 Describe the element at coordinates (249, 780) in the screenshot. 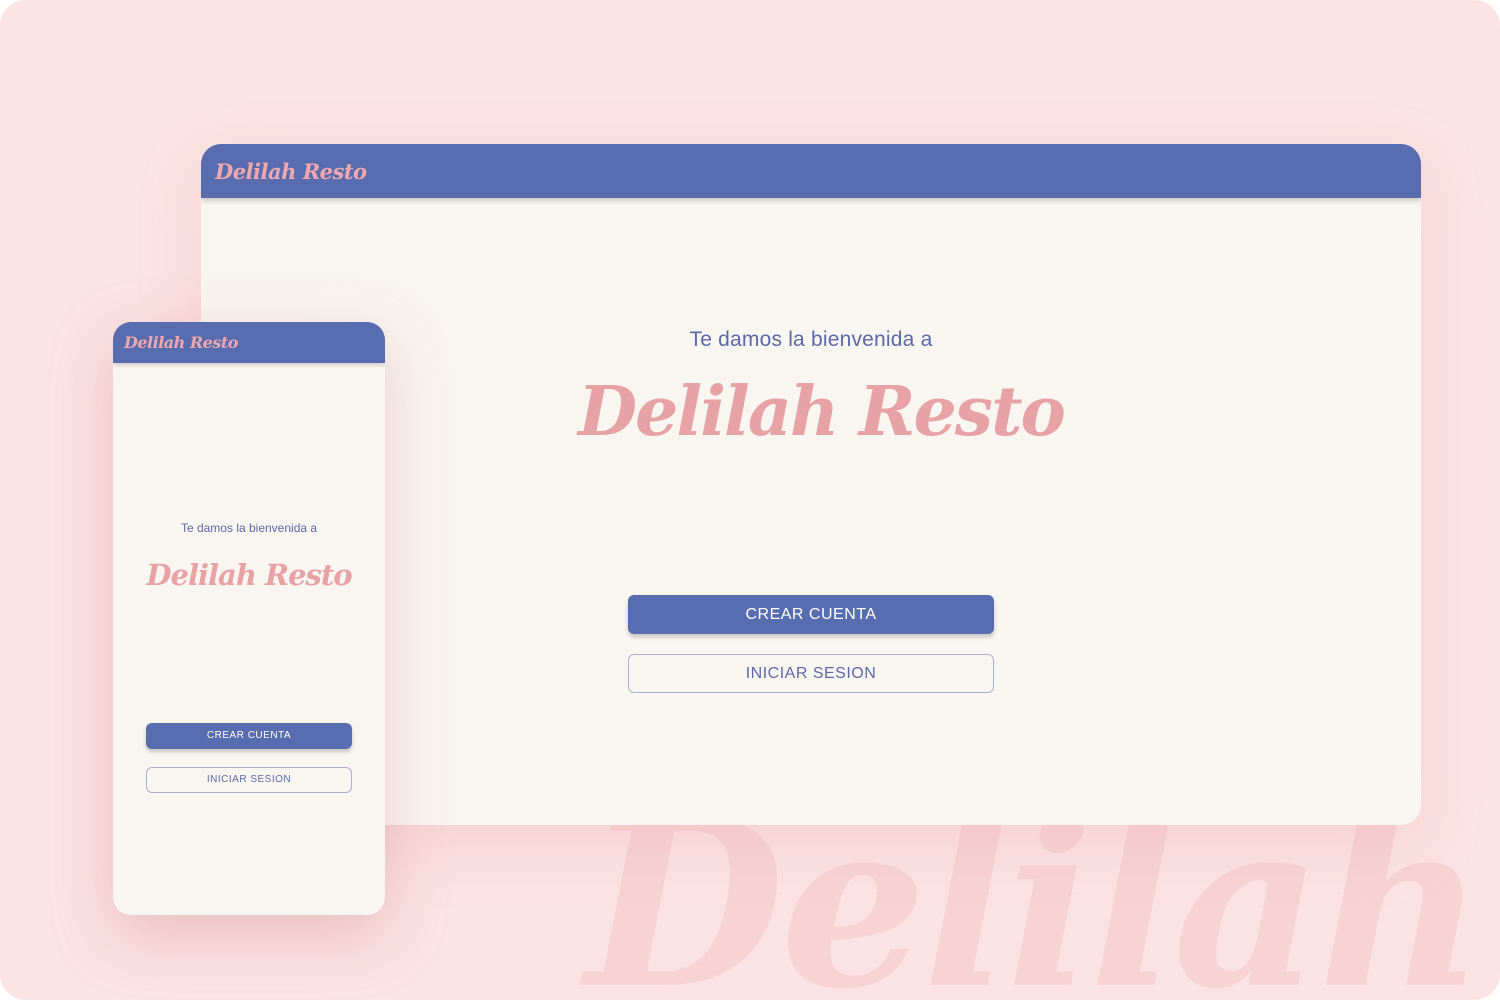

I see `mobile-login-button: INICIAR SESION` at that location.